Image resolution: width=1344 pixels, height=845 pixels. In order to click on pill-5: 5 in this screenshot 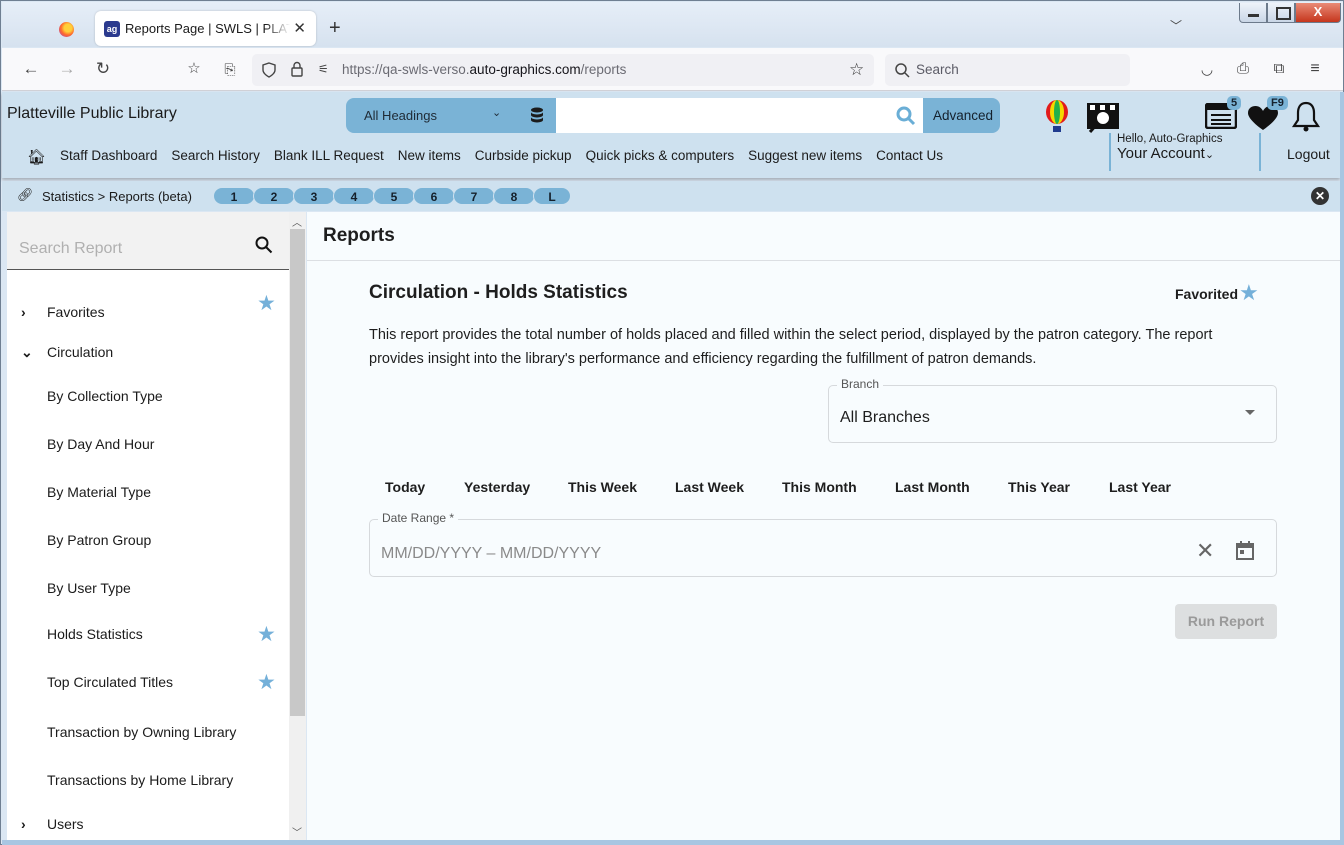, I will do `click(394, 196)`.